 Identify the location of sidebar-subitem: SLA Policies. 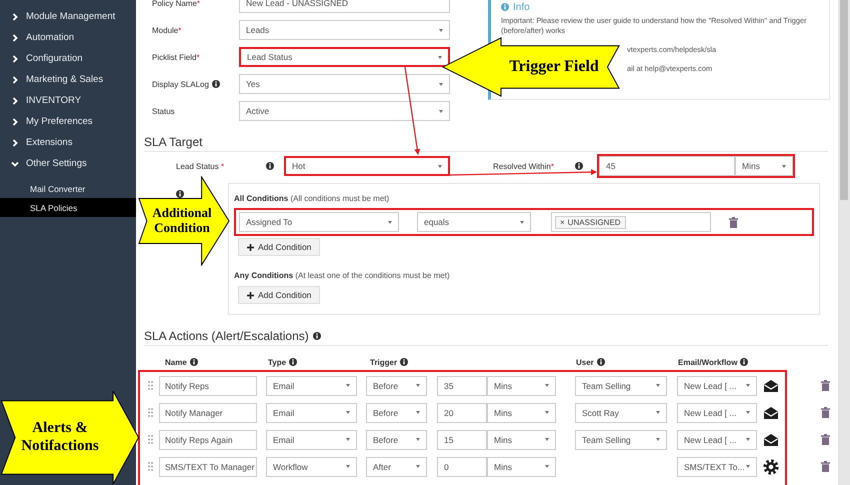
(68, 207).